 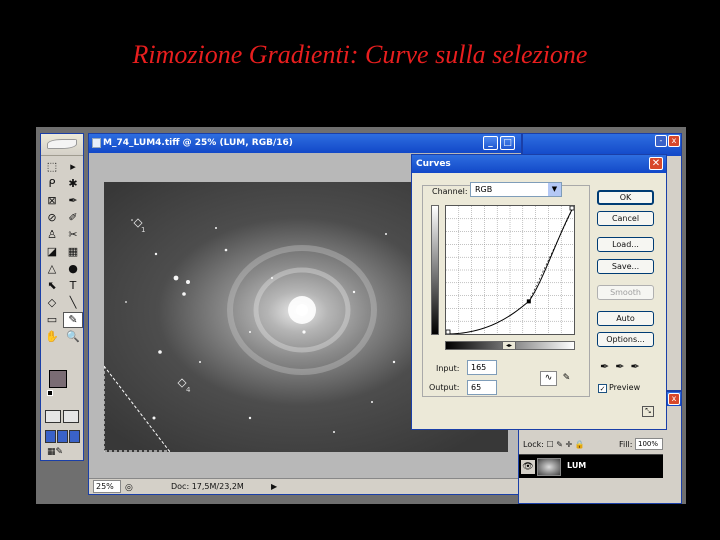 I want to click on tool-21-icon: 🔍, so click(x=73, y=337).